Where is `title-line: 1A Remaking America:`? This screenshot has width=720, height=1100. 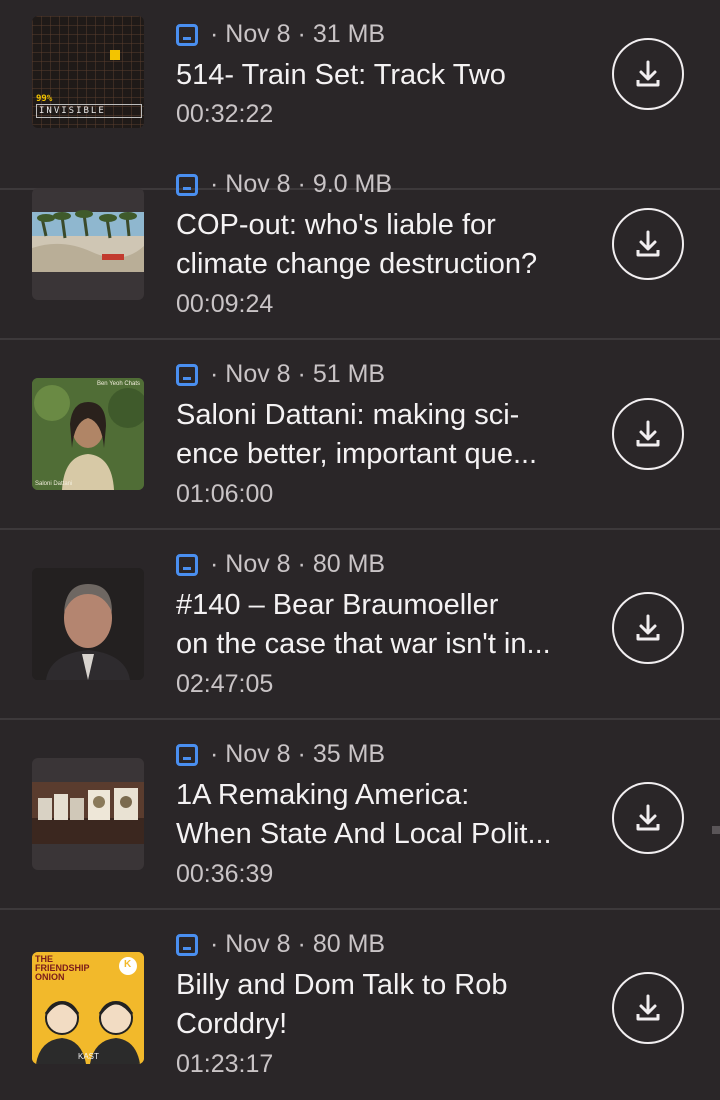 title-line: 1A Remaking America: is located at coordinates (323, 795).